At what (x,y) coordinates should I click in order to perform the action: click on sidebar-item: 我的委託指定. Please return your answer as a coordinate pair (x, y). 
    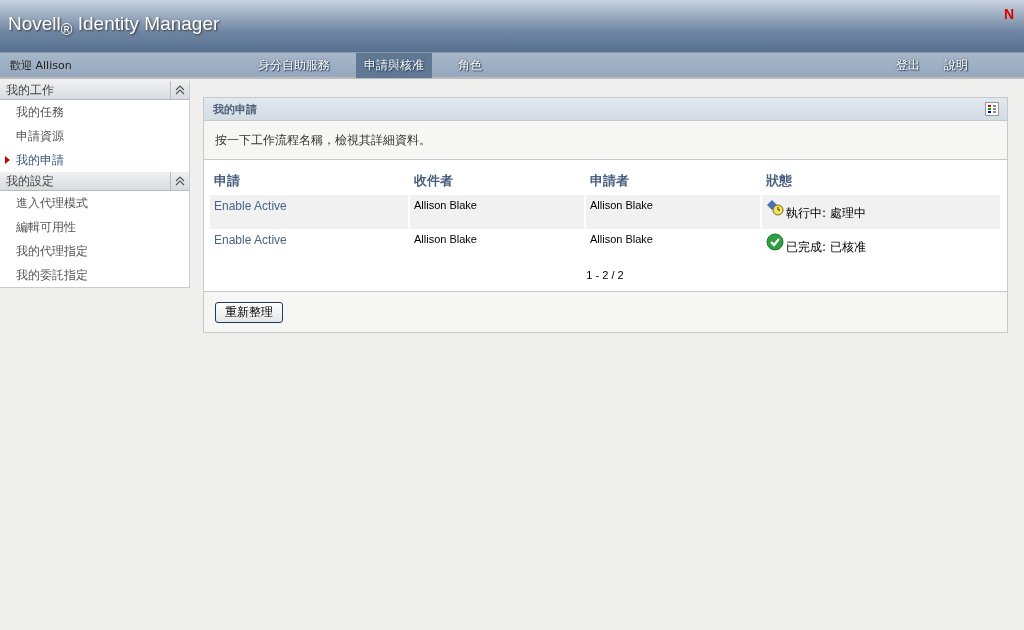
    Looking at the image, I should click on (94, 275).